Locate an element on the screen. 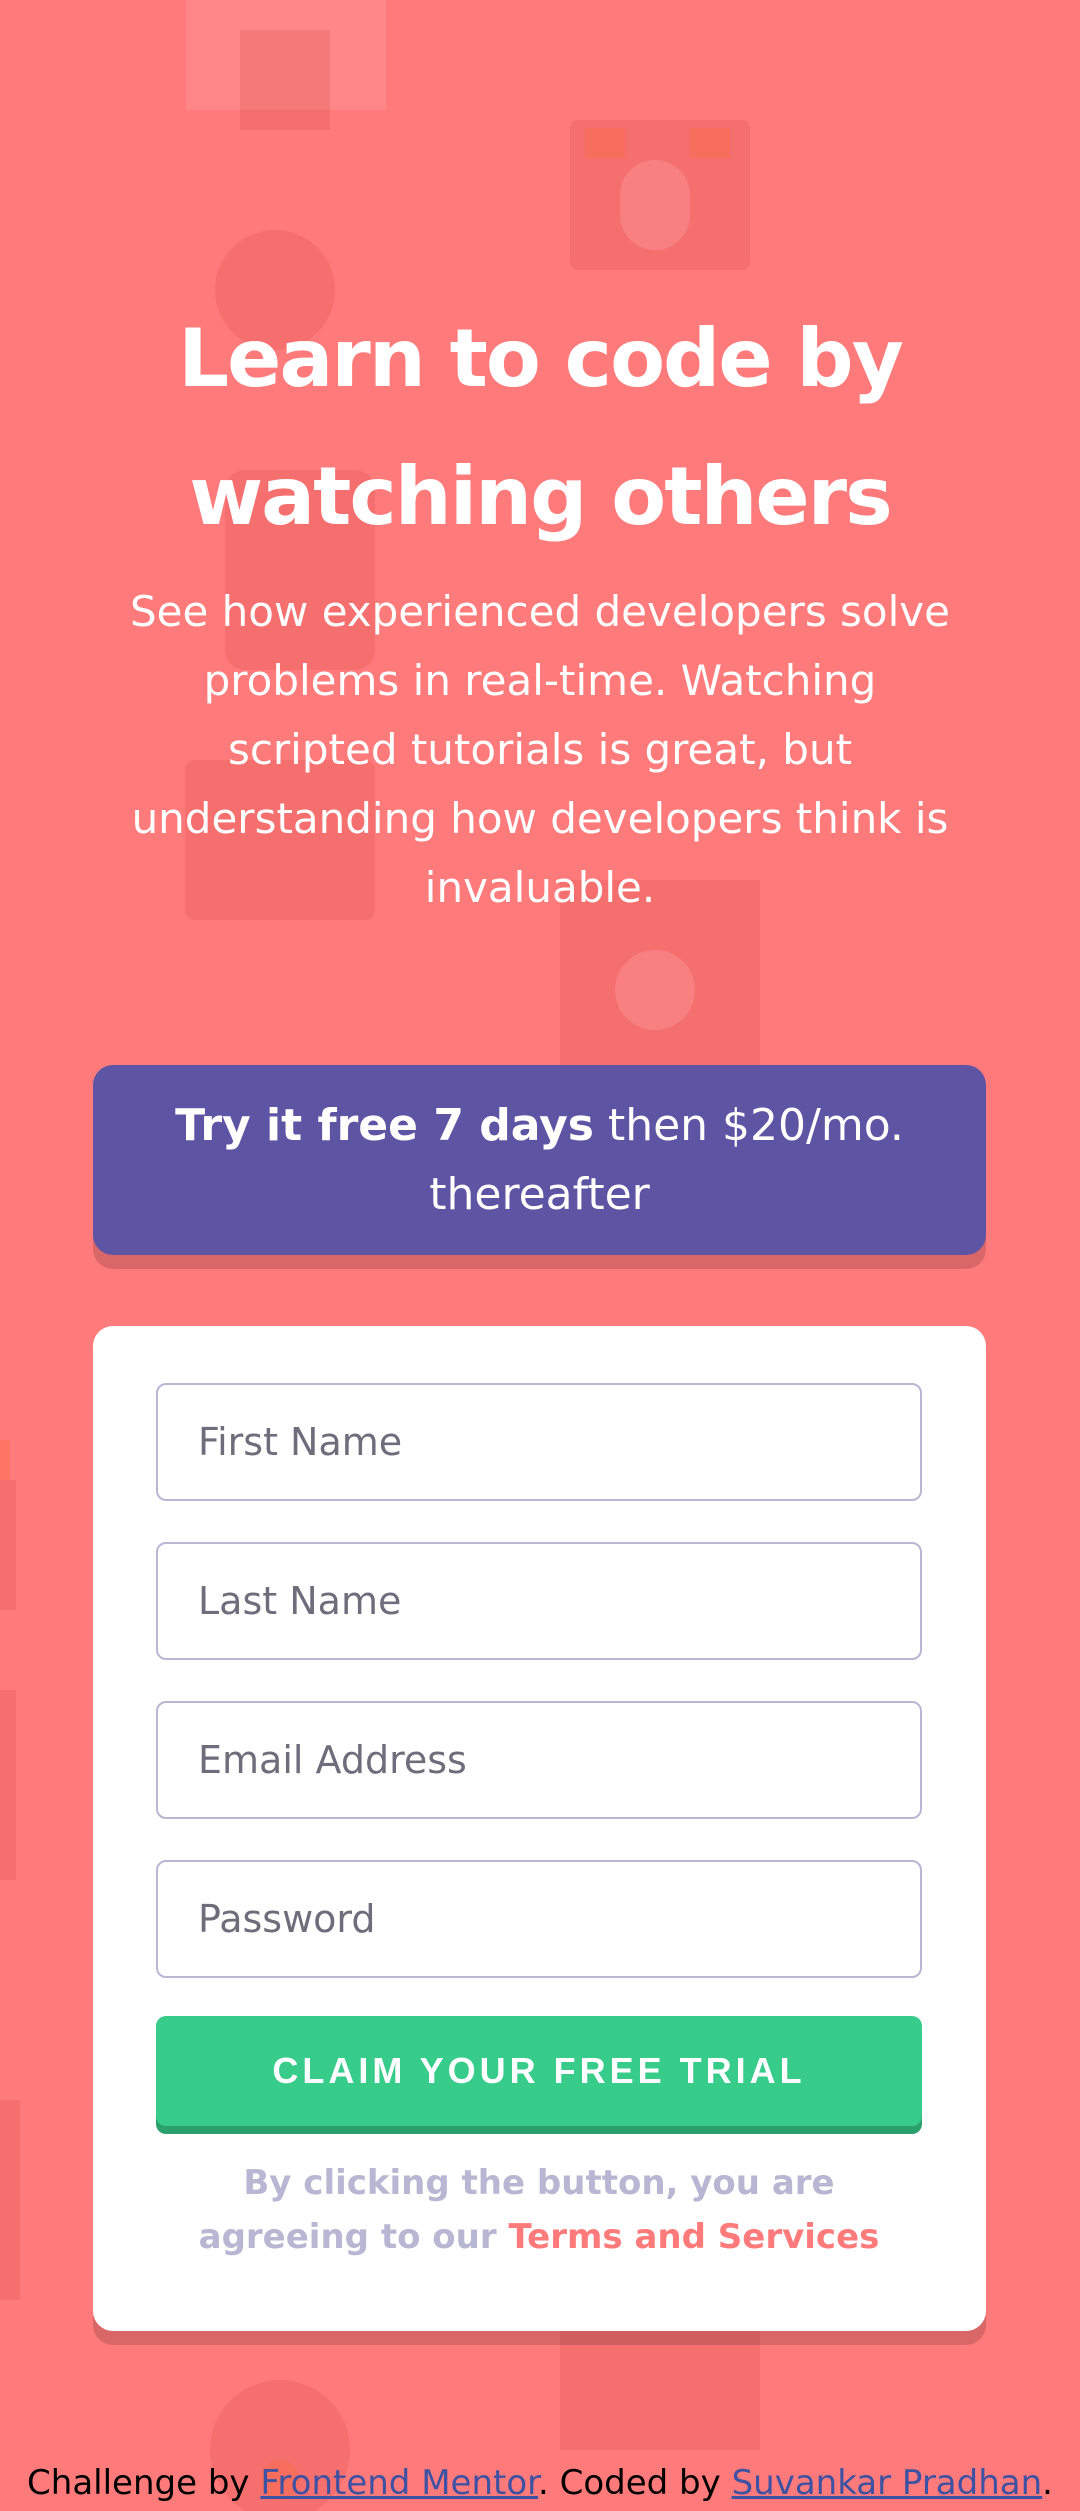  password-input is located at coordinates (539, 1919).